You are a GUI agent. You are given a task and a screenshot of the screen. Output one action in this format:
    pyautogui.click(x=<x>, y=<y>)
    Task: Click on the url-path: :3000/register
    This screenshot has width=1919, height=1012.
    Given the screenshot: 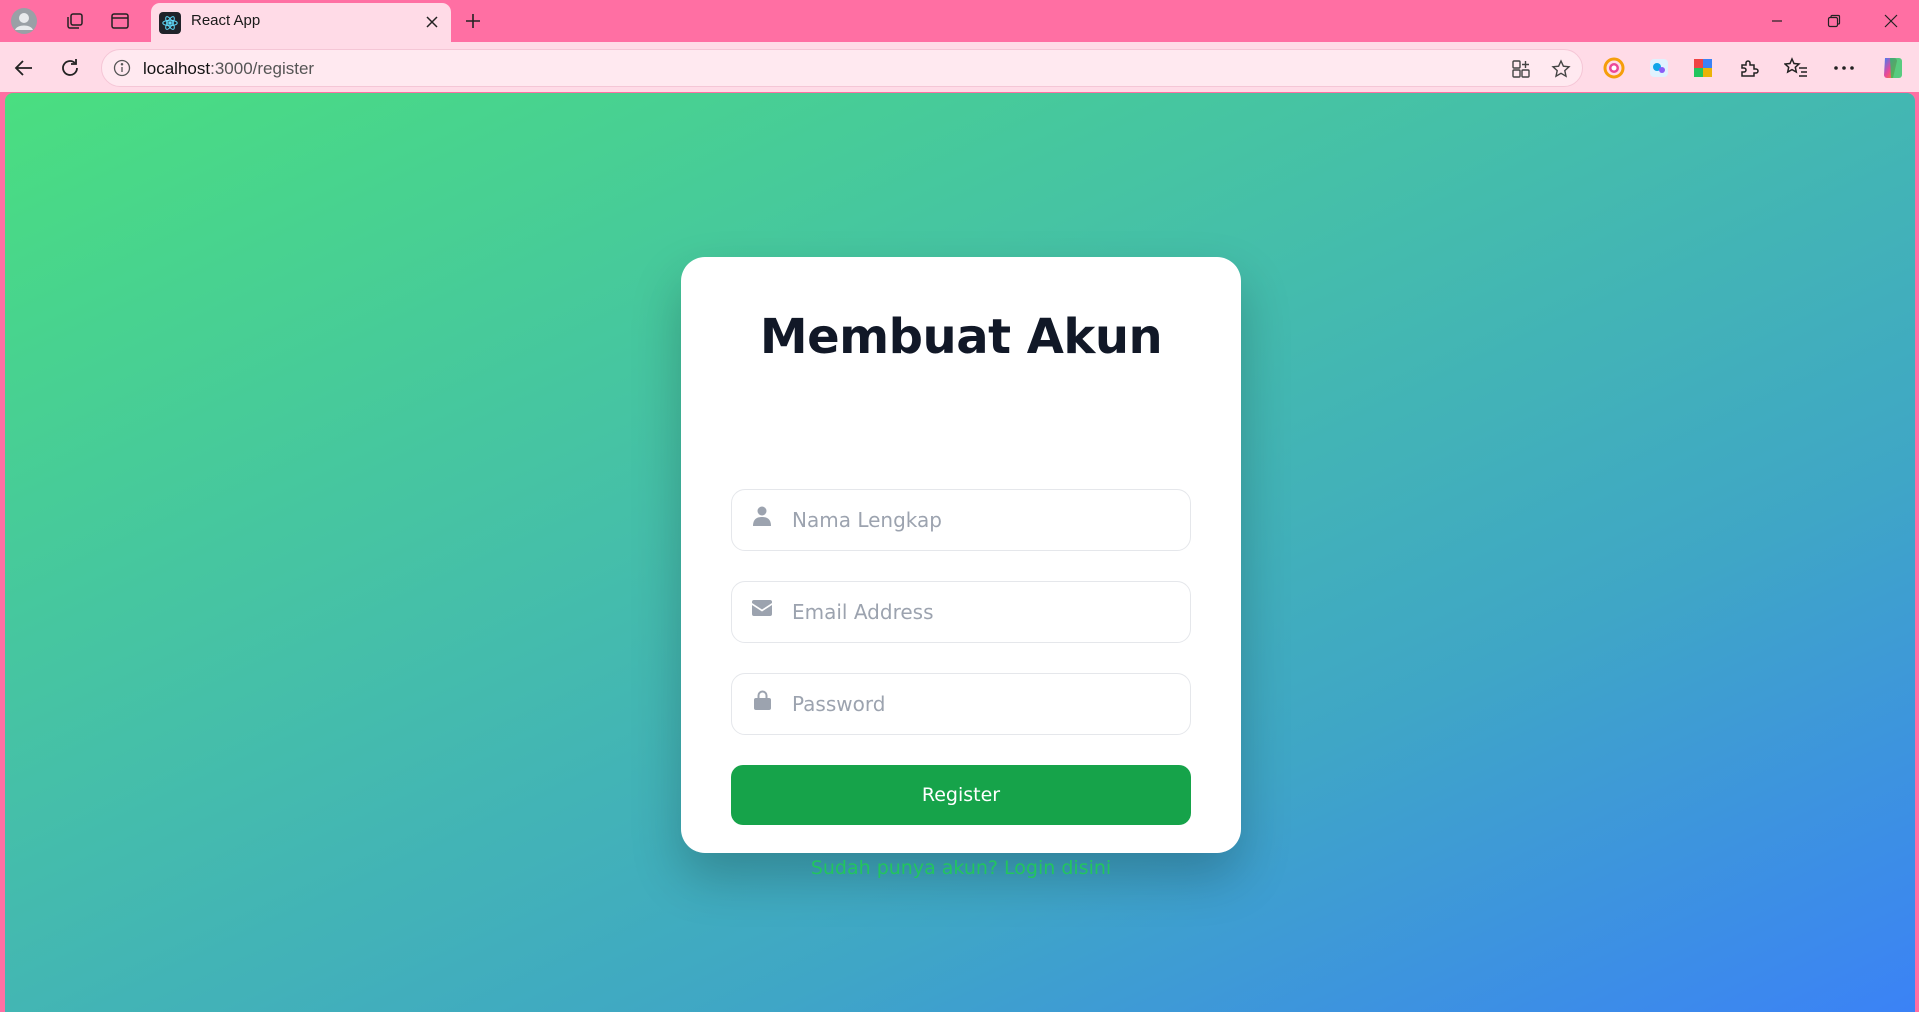 What is the action you would take?
    pyautogui.click(x=262, y=68)
    